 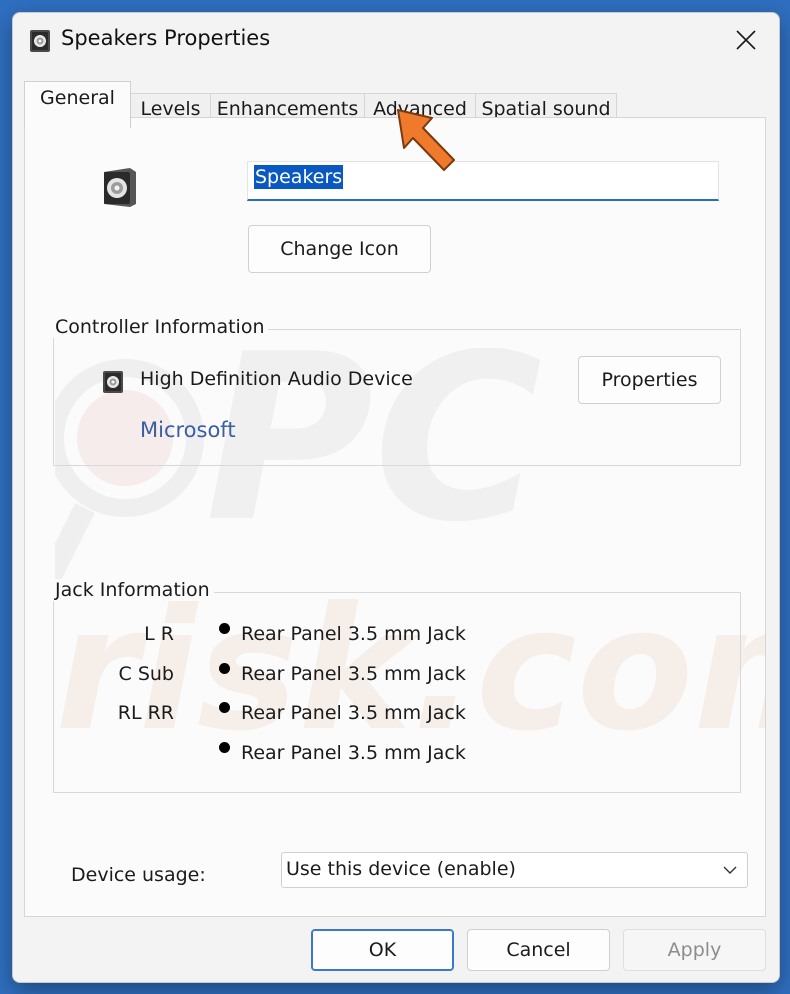 I want to click on device-usage-select: Use this device (enable), so click(x=514, y=870).